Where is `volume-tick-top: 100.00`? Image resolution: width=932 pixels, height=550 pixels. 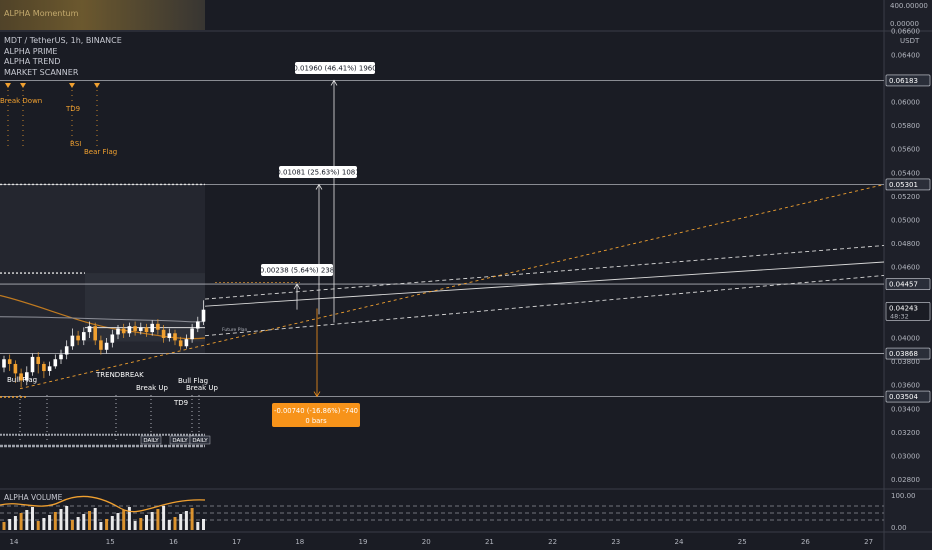
volume-tick-top: 100.00 is located at coordinates (903, 496).